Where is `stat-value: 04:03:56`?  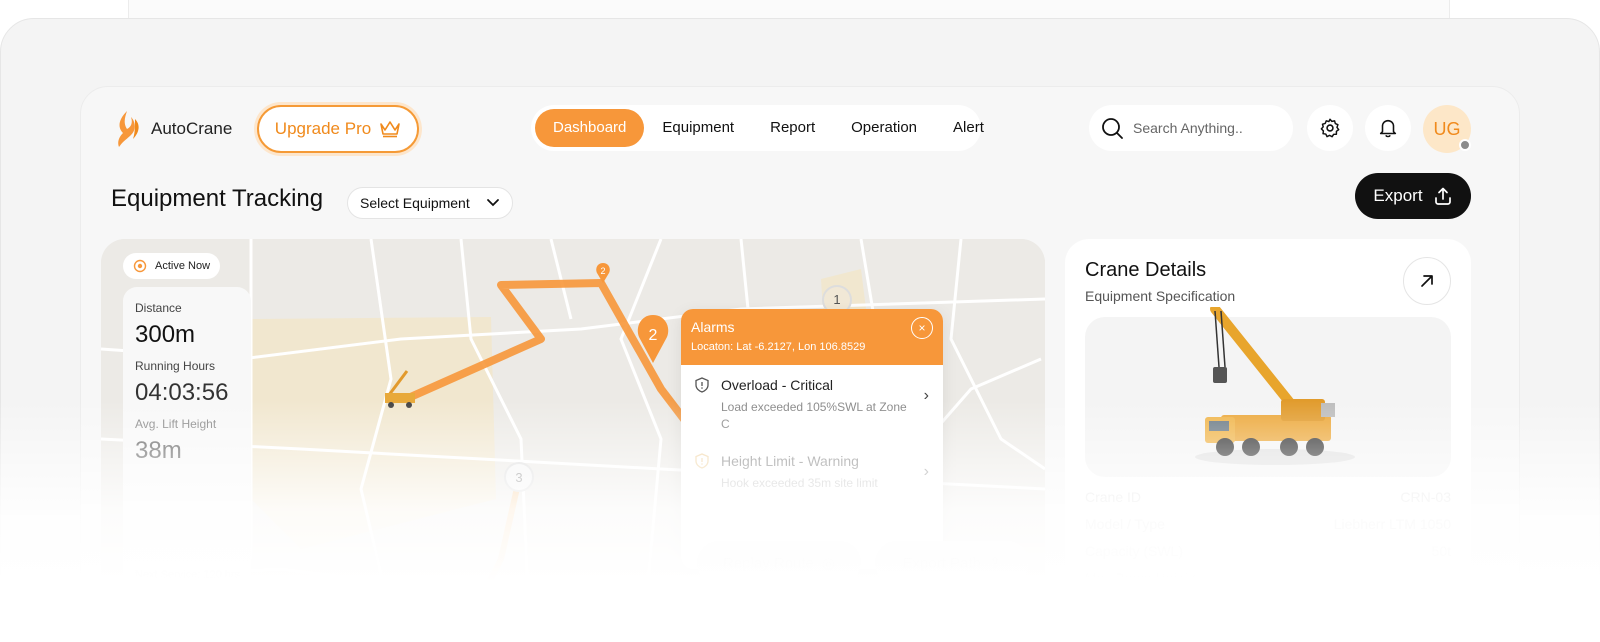
stat-value: 04:03:56 is located at coordinates (182, 392).